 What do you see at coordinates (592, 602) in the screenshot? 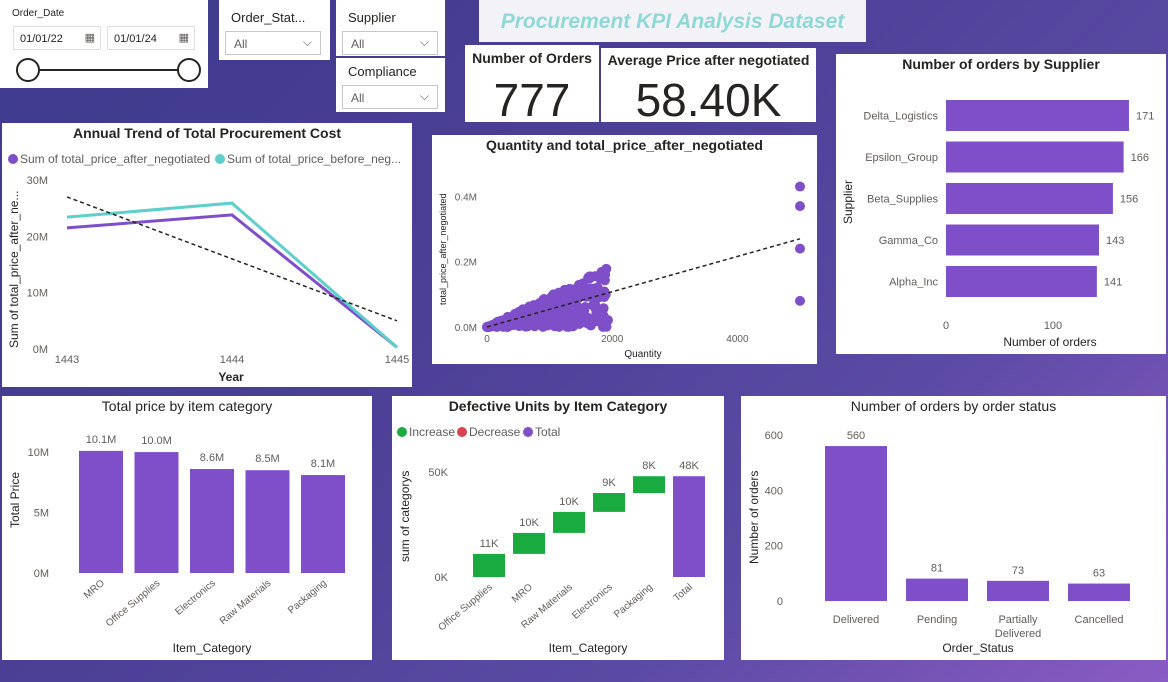
I see `x-tick-label: Electronics` at bounding box center [592, 602].